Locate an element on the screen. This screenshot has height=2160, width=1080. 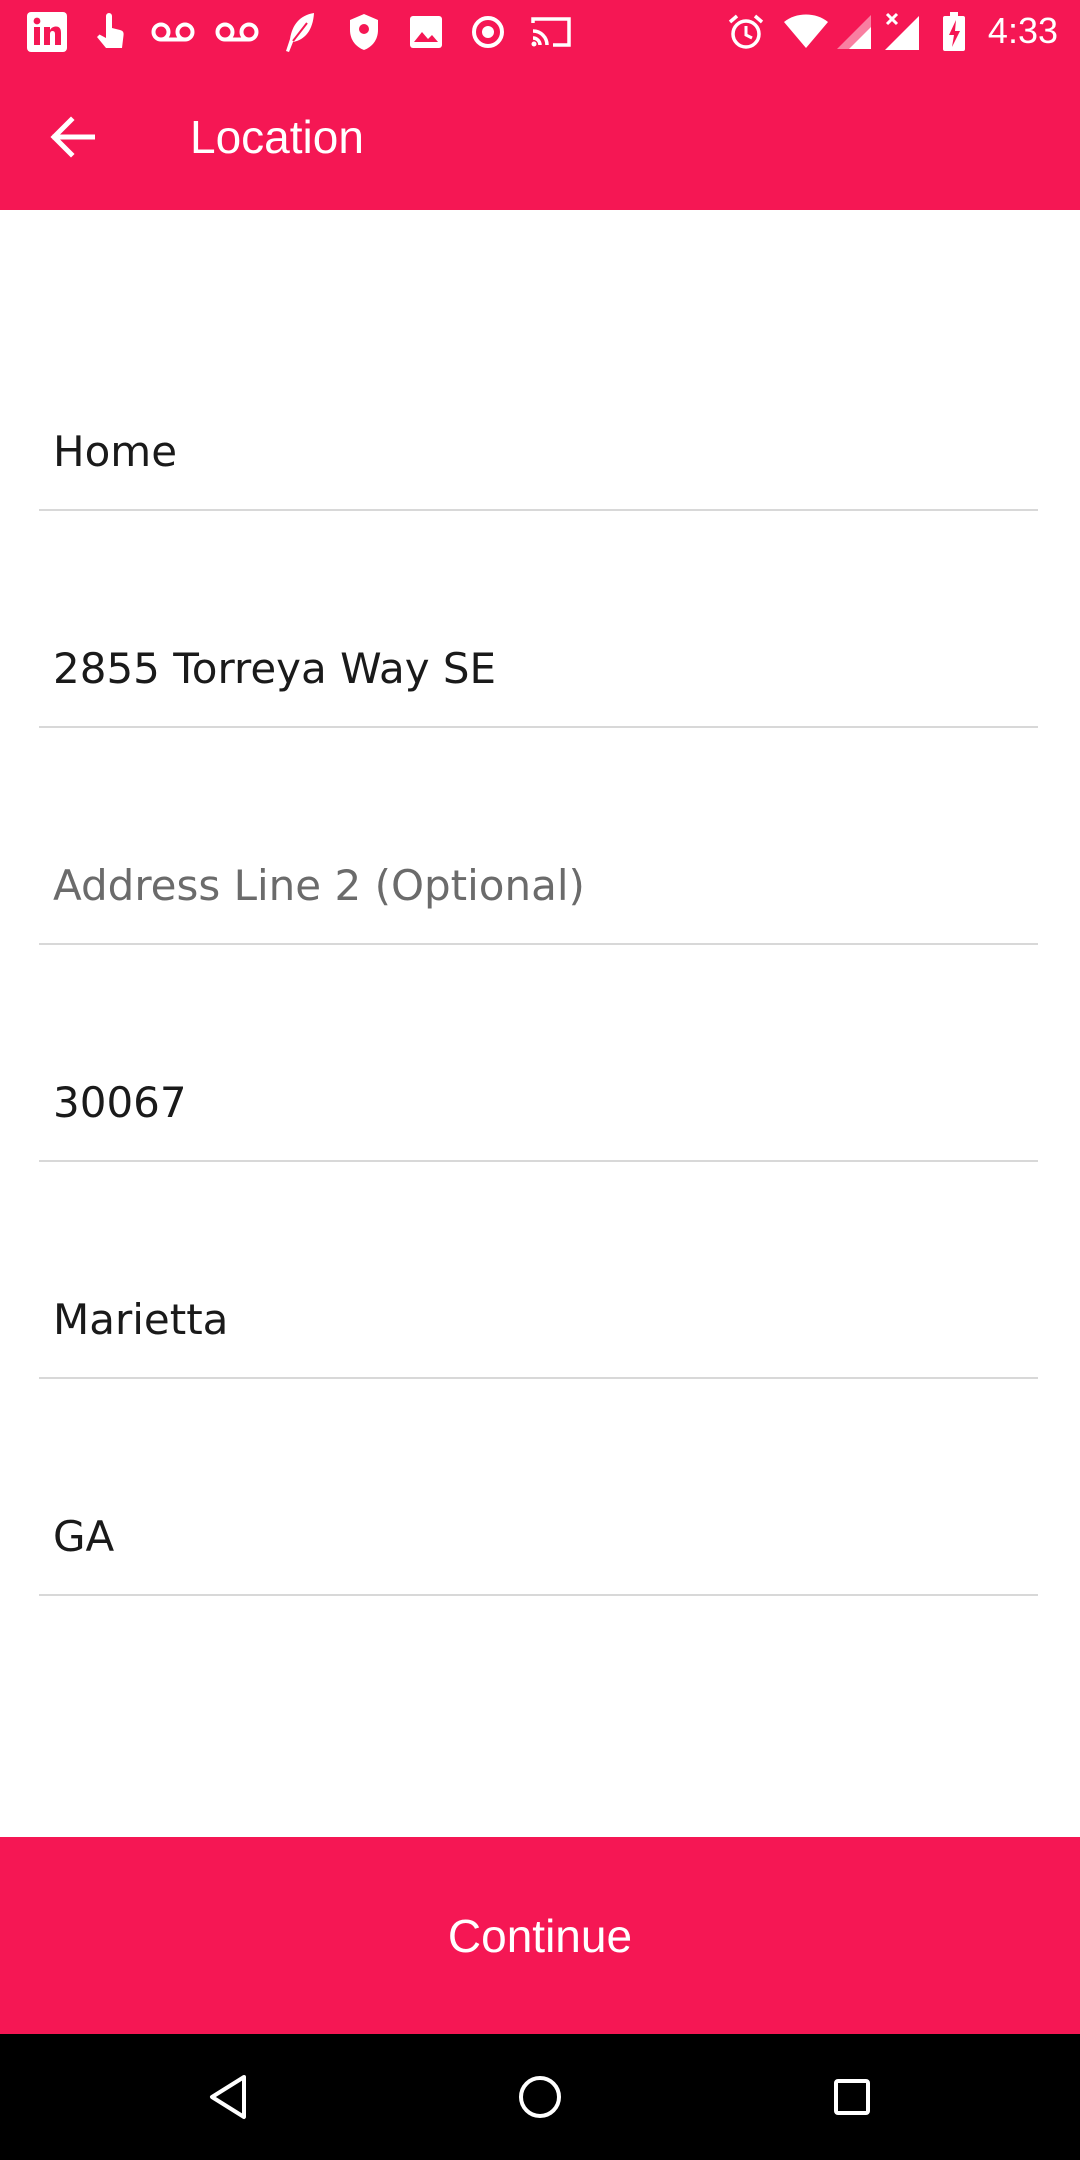
label-field is located at coordinates (538, 461).